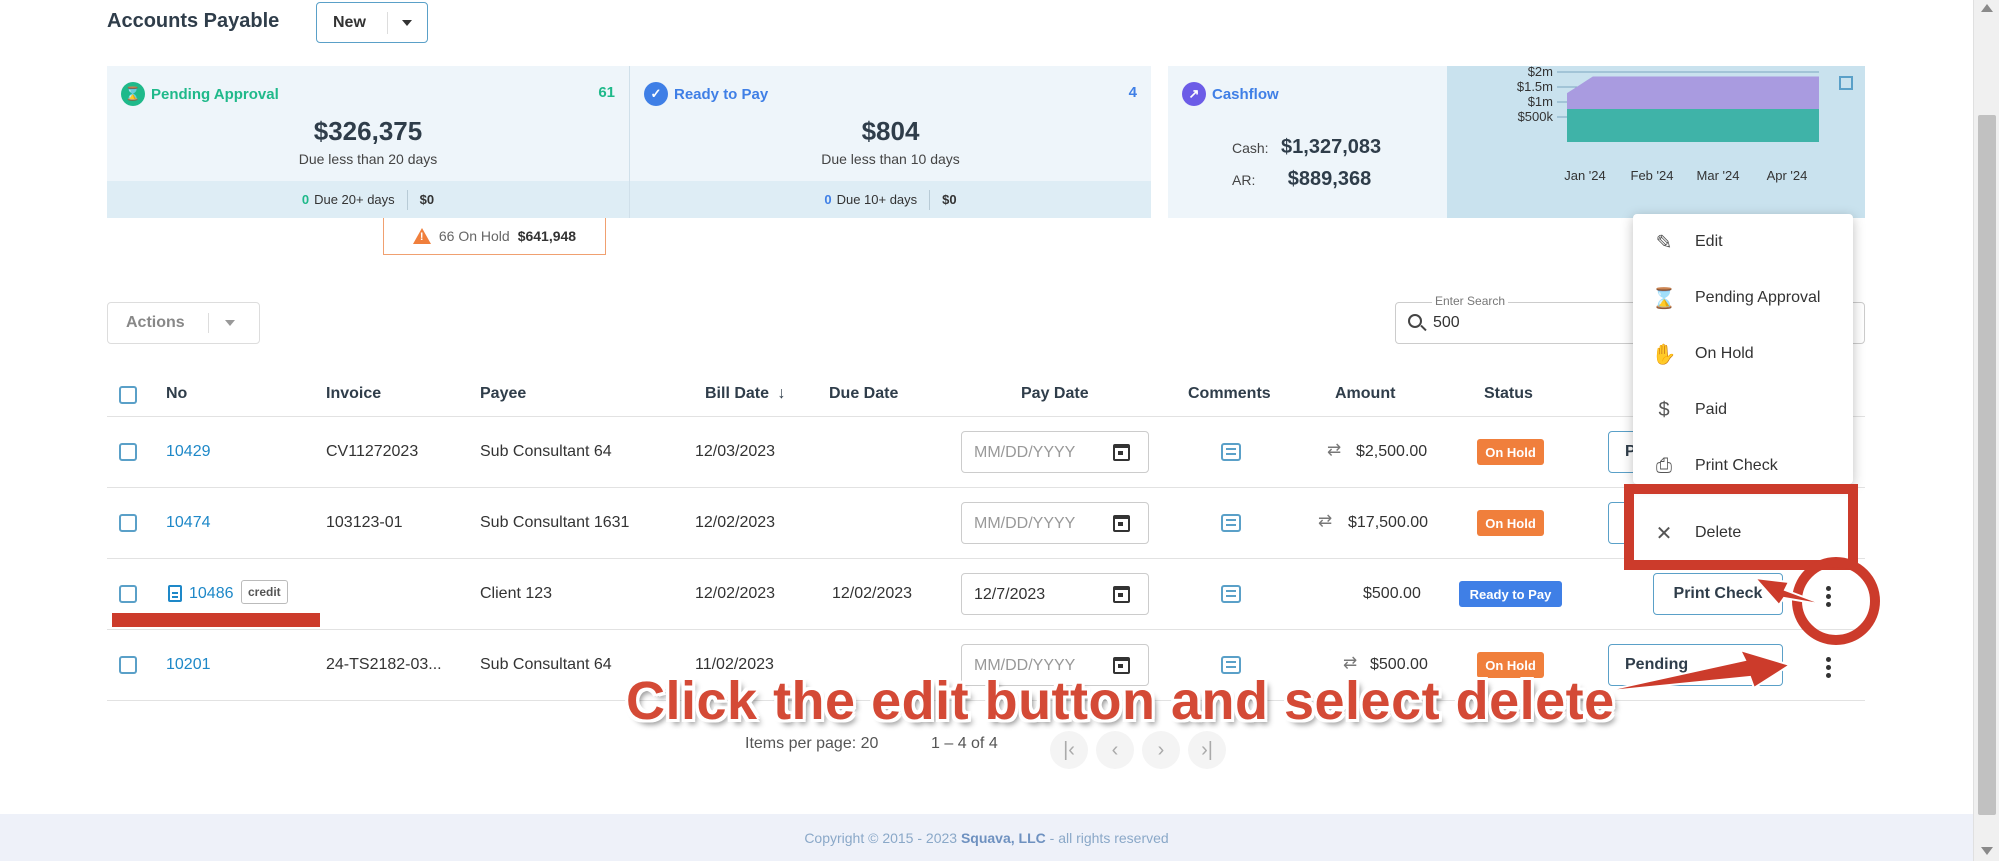 The width and height of the screenshot is (1999, 861). I want to click on scroll-up-icon, so click(1987, 8).